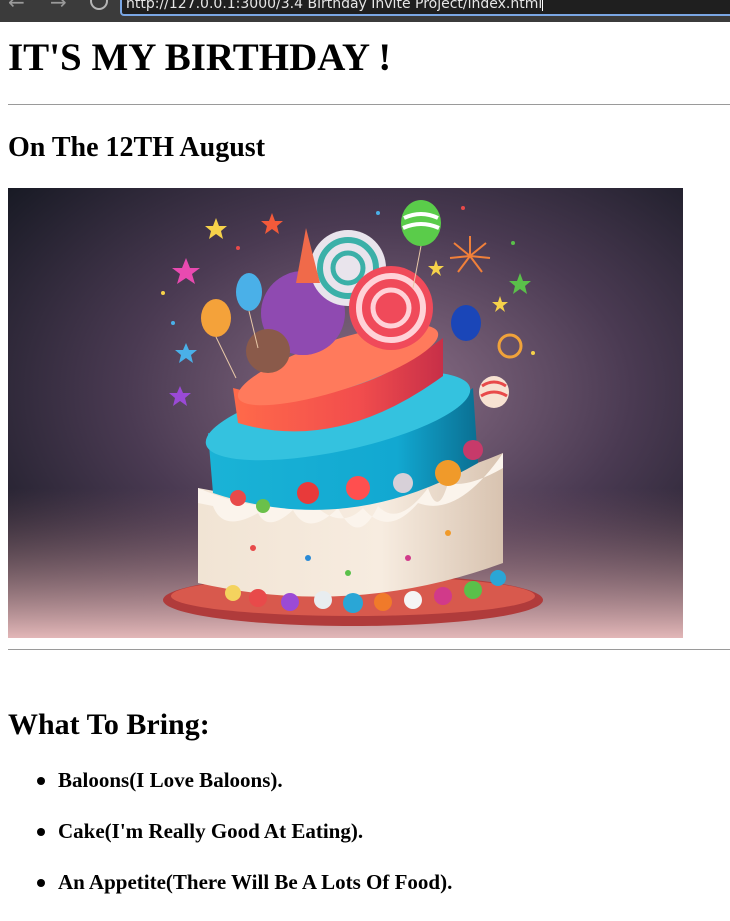 The height and width of the screenshot is (921, 730). I want to click on what-to-bring-heading: What To Bring:, so click(109, 724).